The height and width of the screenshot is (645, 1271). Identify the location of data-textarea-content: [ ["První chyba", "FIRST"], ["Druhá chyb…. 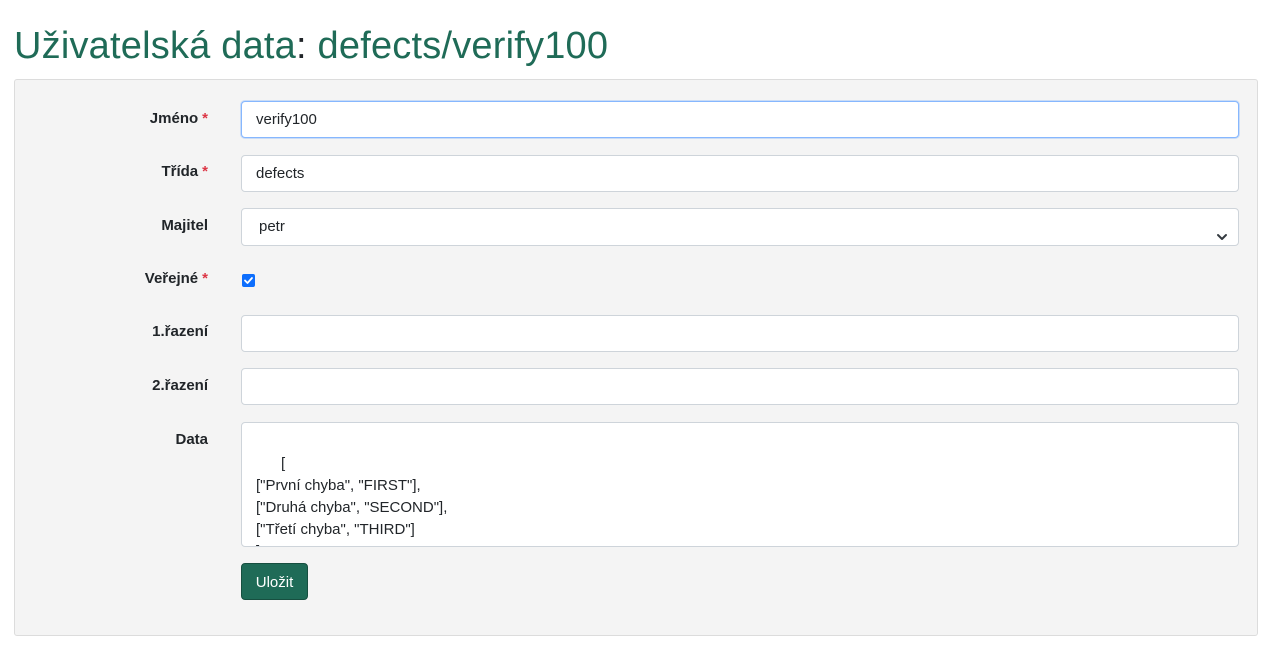
(352, 500).